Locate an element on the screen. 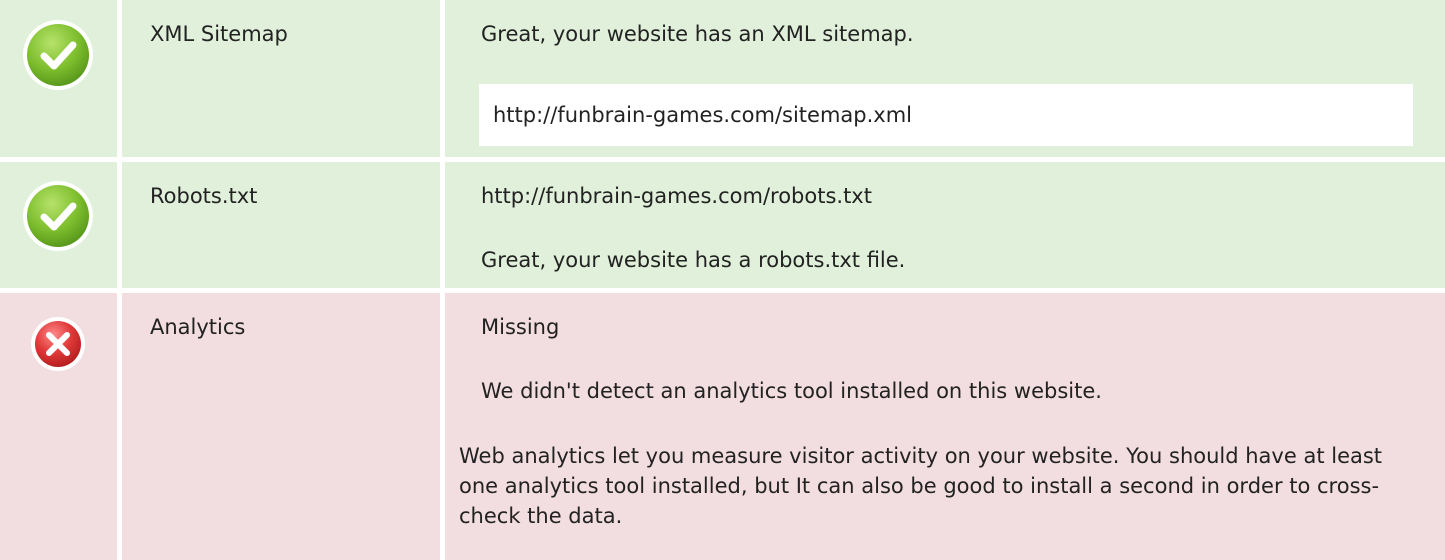  status-text: Missing is located at coordinates (520, 327).